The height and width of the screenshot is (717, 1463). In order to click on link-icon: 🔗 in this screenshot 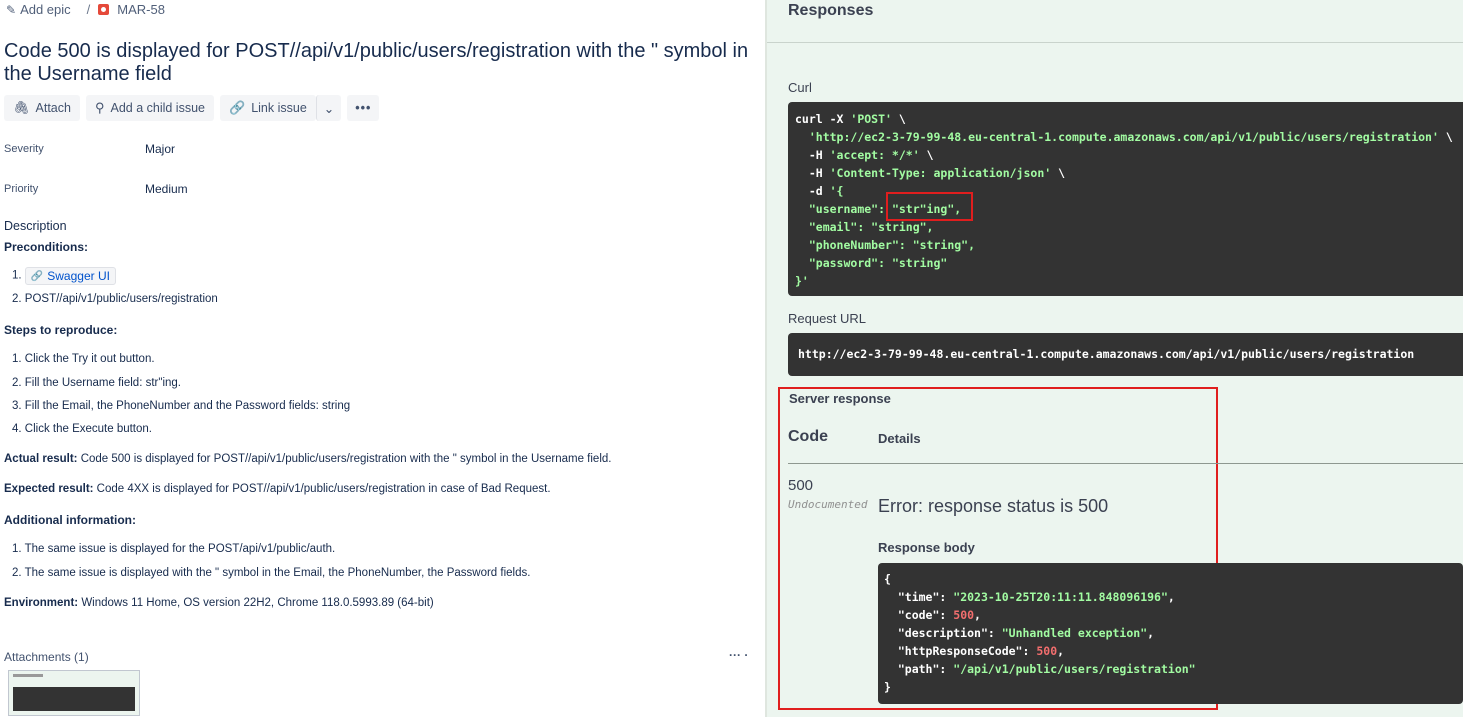, I will do `click(237, 107)`.